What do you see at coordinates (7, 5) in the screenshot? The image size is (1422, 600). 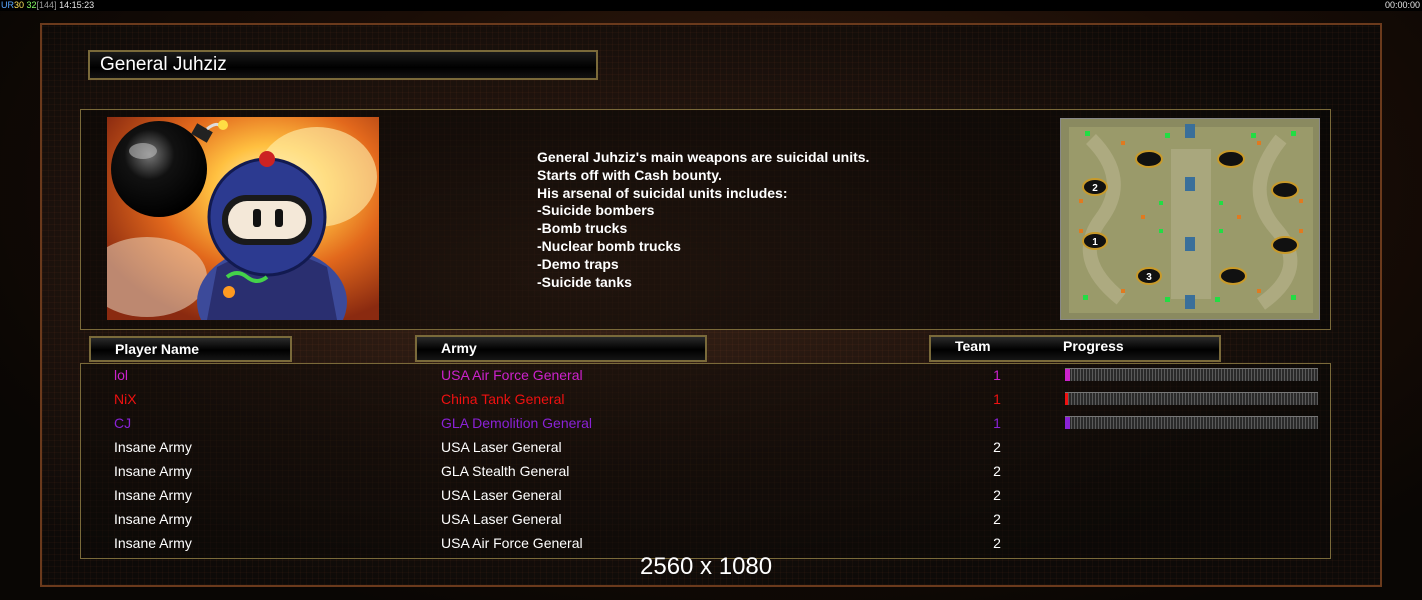 I see `ur-label: UR` at bounding box center [7, 5].